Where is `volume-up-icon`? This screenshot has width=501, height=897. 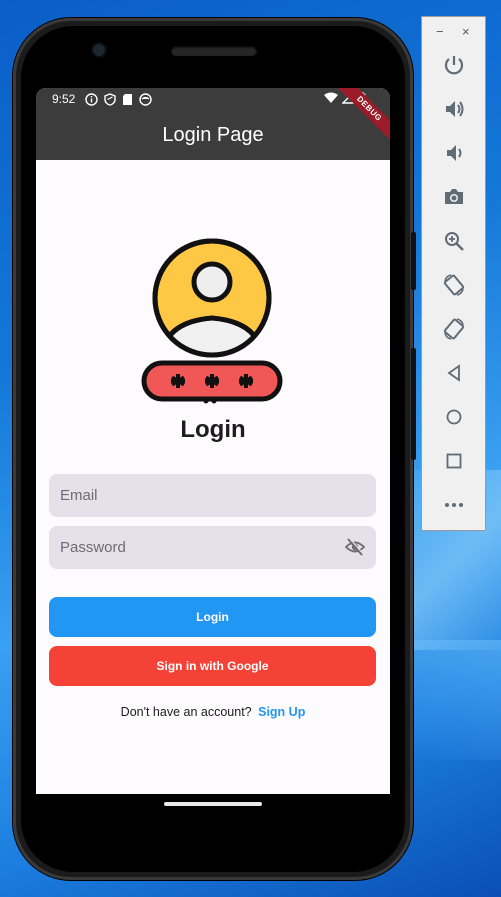 volume-up-icon is located at coordinates (454, 109).